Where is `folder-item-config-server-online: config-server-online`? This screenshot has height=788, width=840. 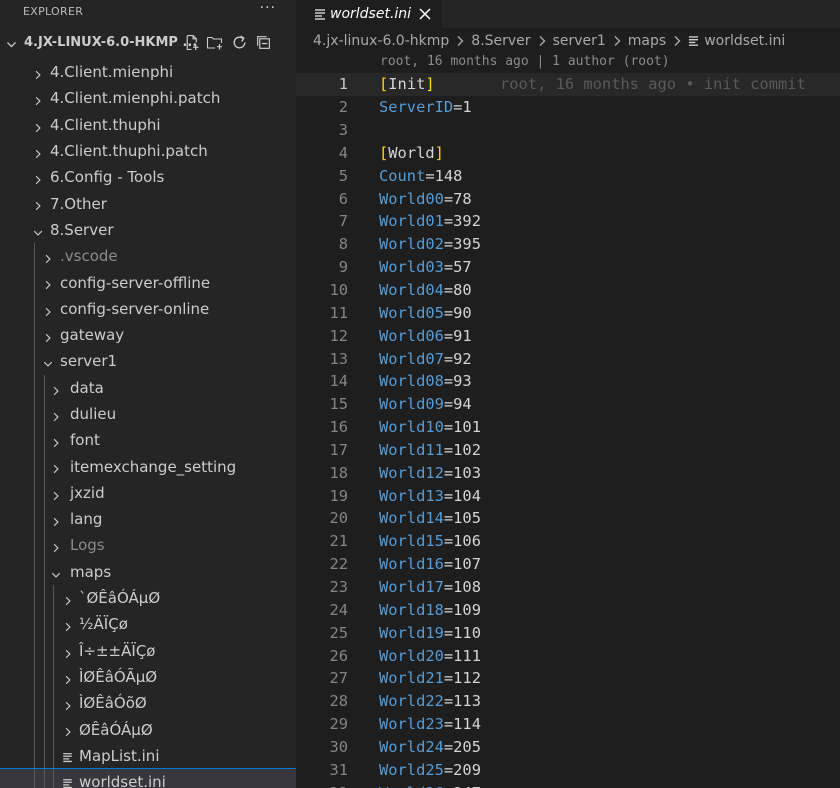
folder-item-config-server-online: config-server-online is located at coordinates (148, 308).